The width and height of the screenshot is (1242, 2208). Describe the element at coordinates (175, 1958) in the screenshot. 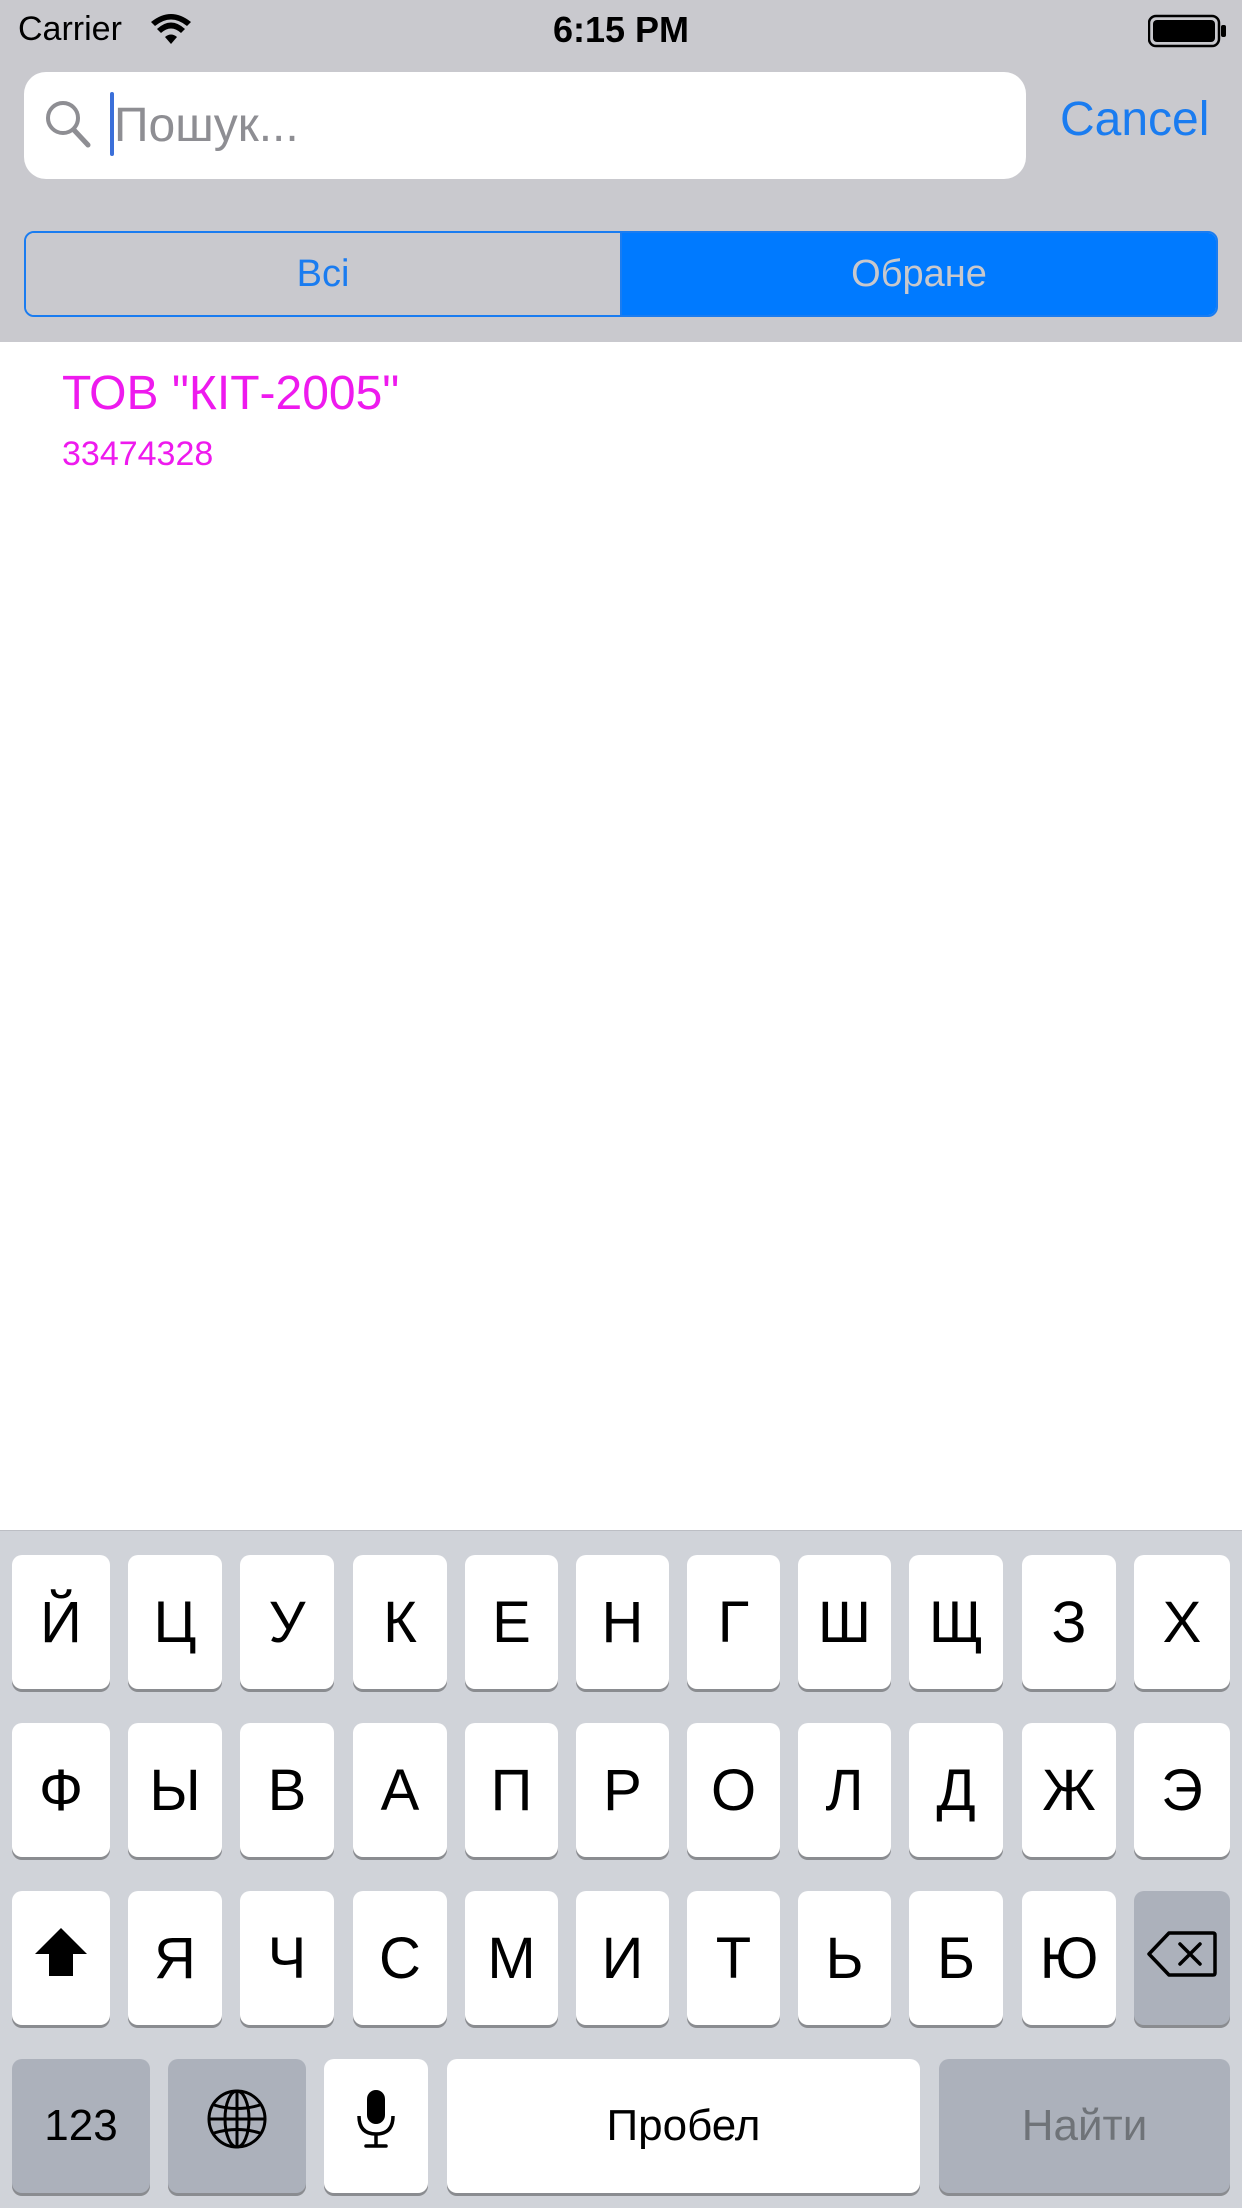

I see `key-letter: Я` at that location.